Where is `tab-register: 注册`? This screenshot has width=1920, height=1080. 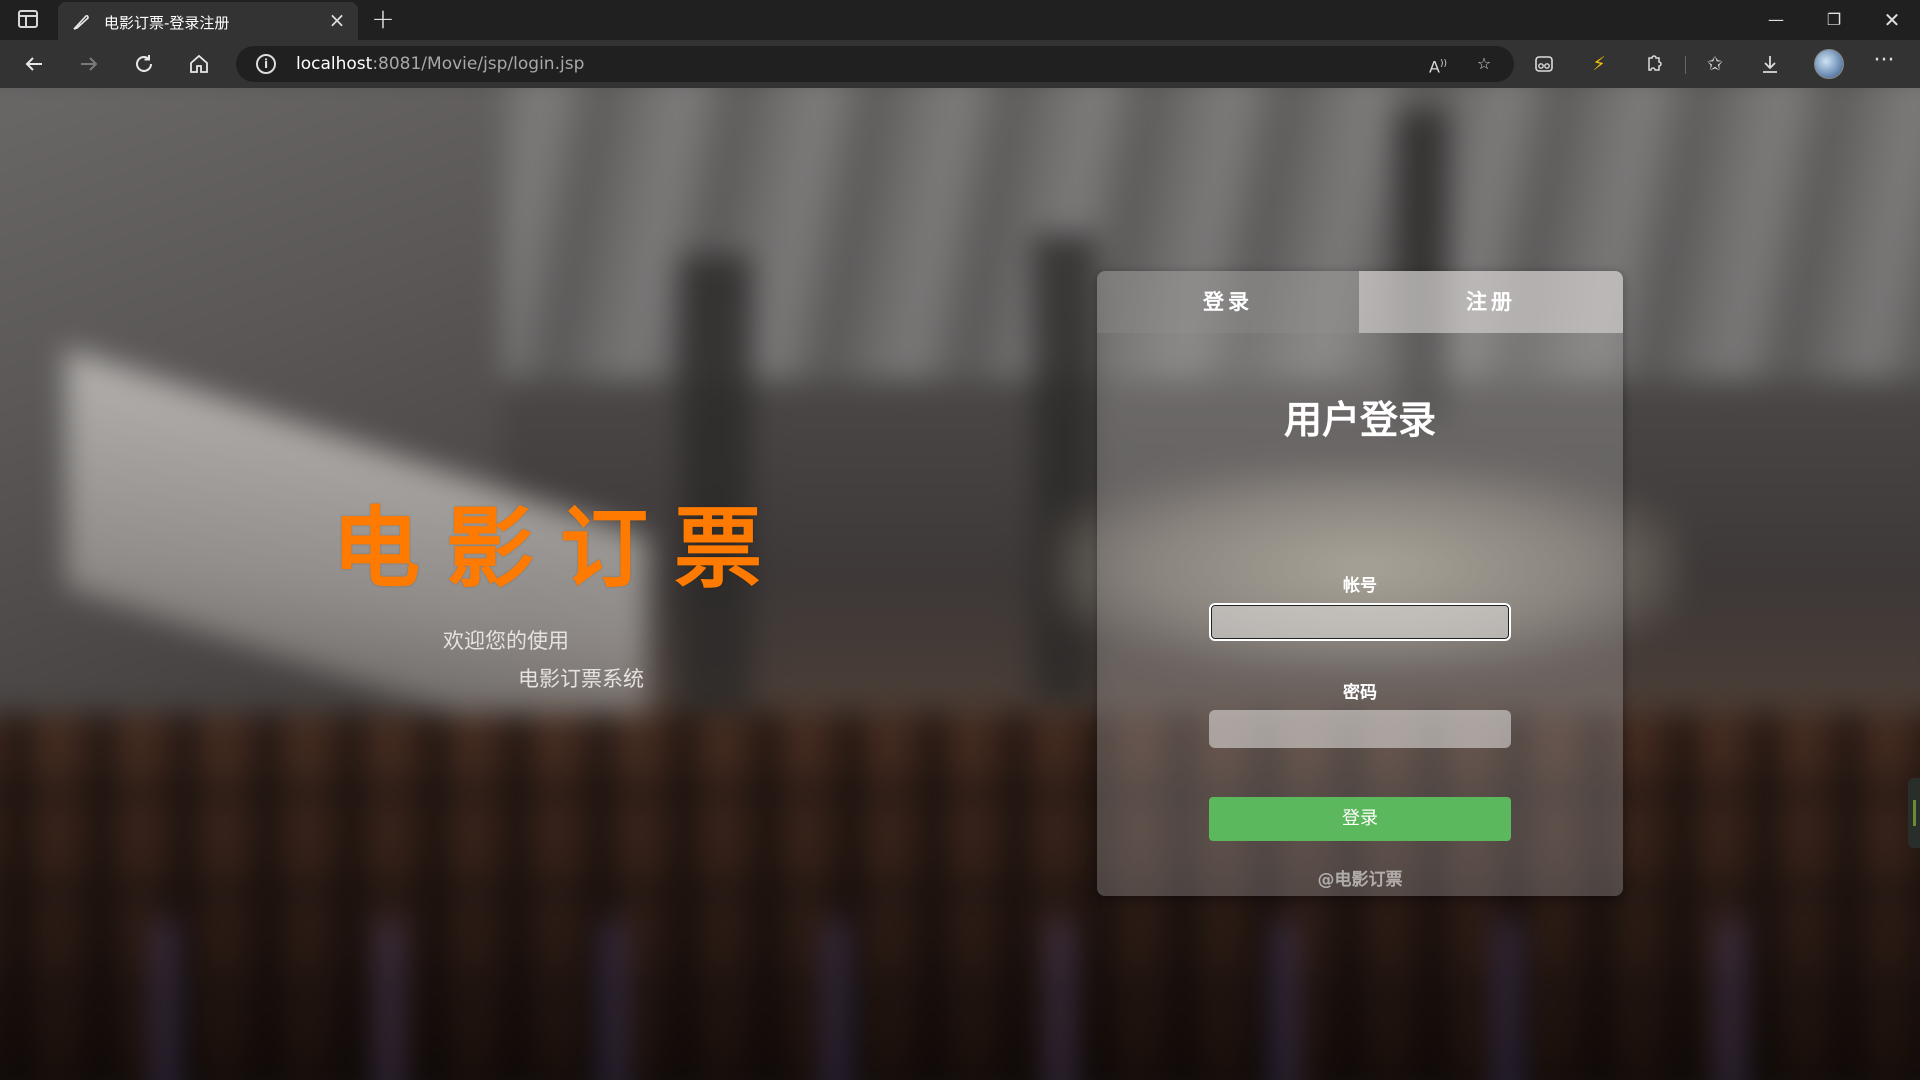 tab-register: 注册 is located at coordinates (1491, 302).